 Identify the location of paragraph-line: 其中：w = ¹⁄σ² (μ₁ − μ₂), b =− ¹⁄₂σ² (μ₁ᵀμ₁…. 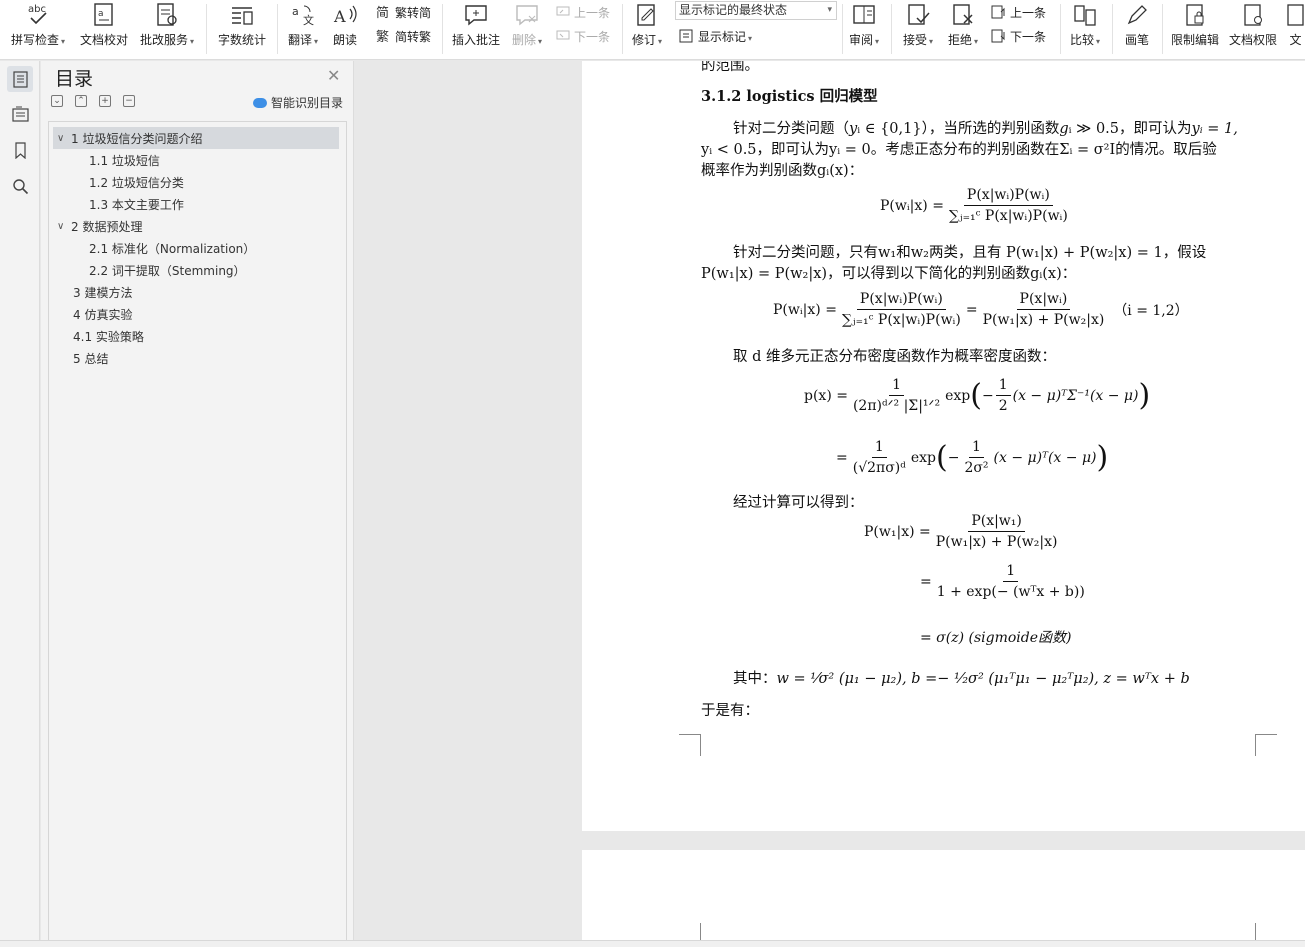
(961, 679).